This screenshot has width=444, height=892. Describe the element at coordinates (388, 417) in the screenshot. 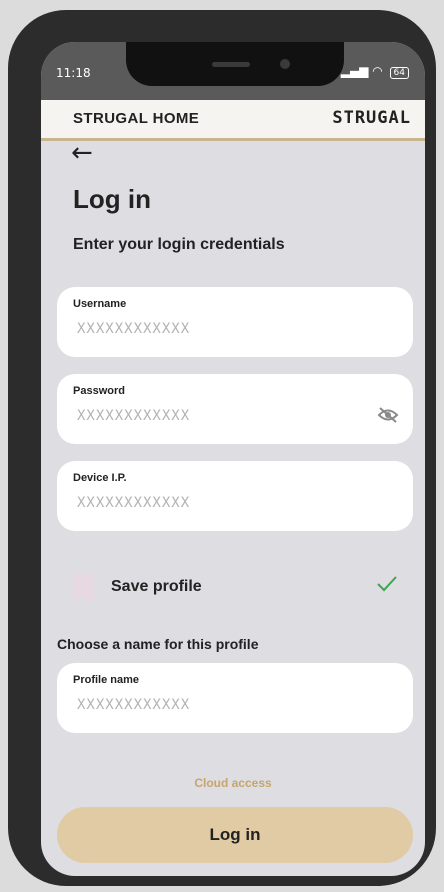

I see `eye-off-icon` at that location.